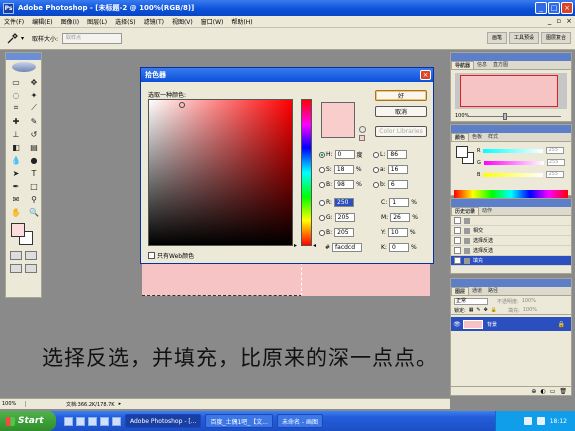  What do you see at coordinates (463, 65) in the screenshot?
I see `tab-navigator: 导航器` at bounding box center [463, 65].